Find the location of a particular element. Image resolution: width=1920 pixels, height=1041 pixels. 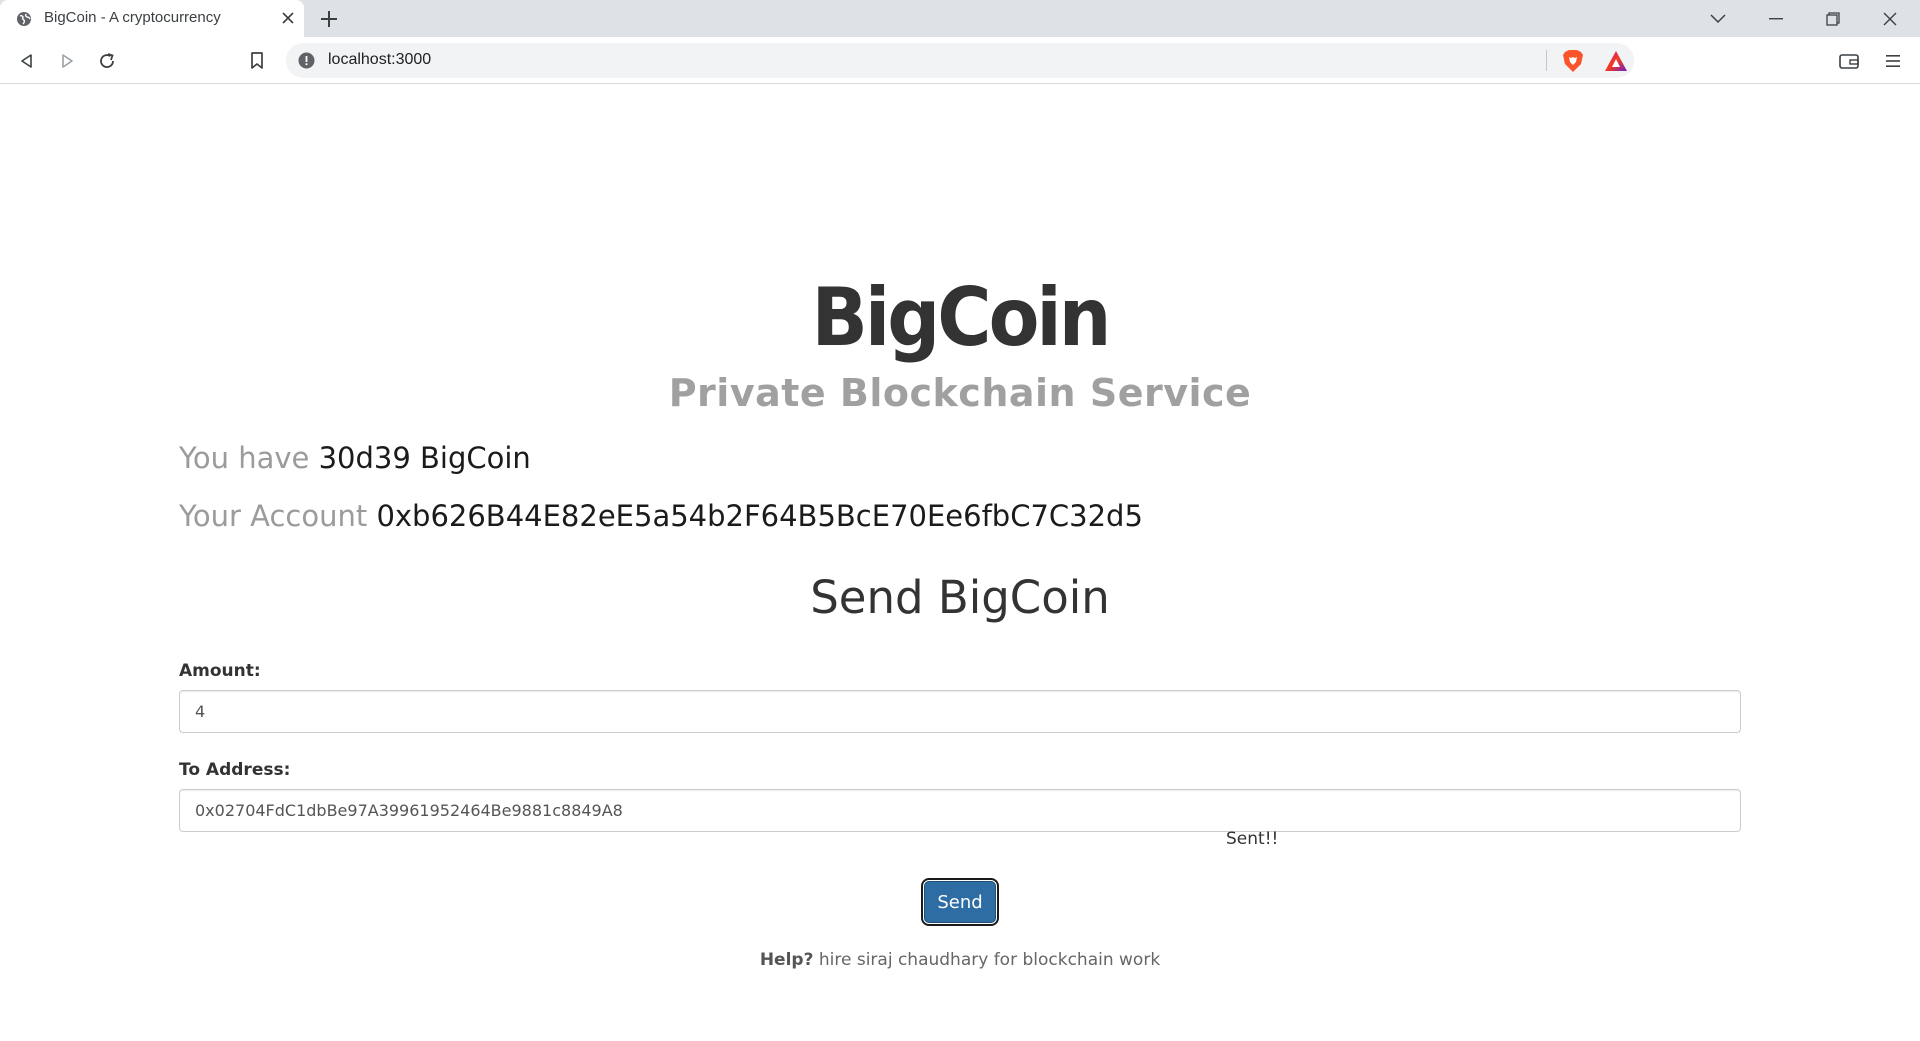

browser-toolbar: localhost:3000 is located at coordinates (960, 60).